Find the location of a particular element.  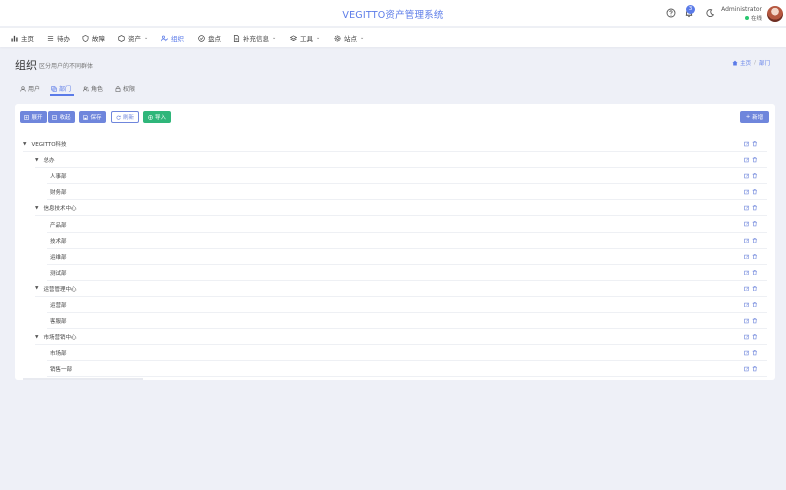

status-dot is located at coordinates (746, 18).